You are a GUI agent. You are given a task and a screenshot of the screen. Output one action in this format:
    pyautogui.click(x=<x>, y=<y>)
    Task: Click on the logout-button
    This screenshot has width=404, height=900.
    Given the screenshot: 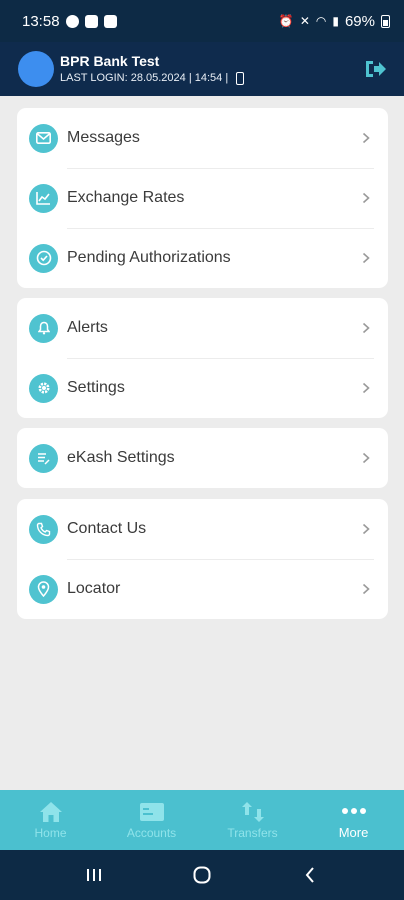 What is the action you would take?
    pyautogui.click(x=375, y=69)
    